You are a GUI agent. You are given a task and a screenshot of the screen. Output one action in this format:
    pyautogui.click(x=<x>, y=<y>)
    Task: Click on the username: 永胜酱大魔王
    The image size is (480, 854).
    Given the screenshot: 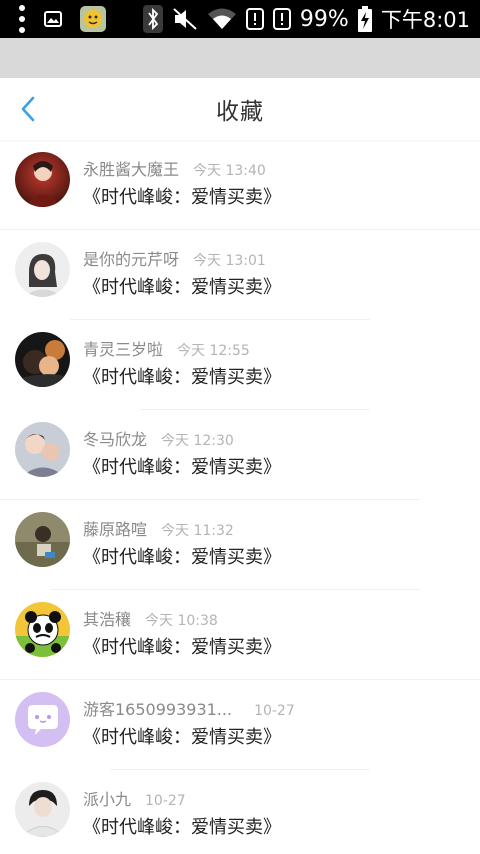 What is the action you would take?
    pyautogui.click(x=131, y=169)
    